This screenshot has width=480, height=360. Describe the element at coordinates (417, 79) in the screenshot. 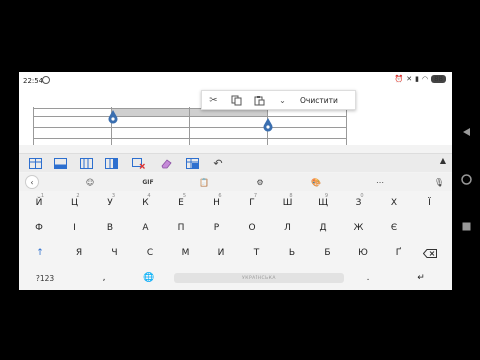

I see `signal-icon: ▮` at that location.